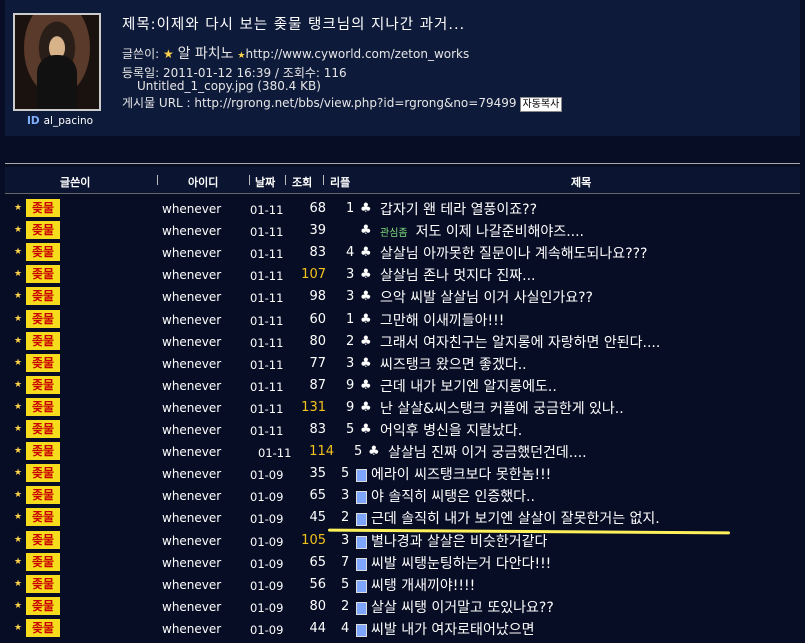 The image size is (805, 643). What do you see at coordinates (206, 54) in the screenshot?
I see `author-name: 알 파치노` at bounding box center [206, 54].